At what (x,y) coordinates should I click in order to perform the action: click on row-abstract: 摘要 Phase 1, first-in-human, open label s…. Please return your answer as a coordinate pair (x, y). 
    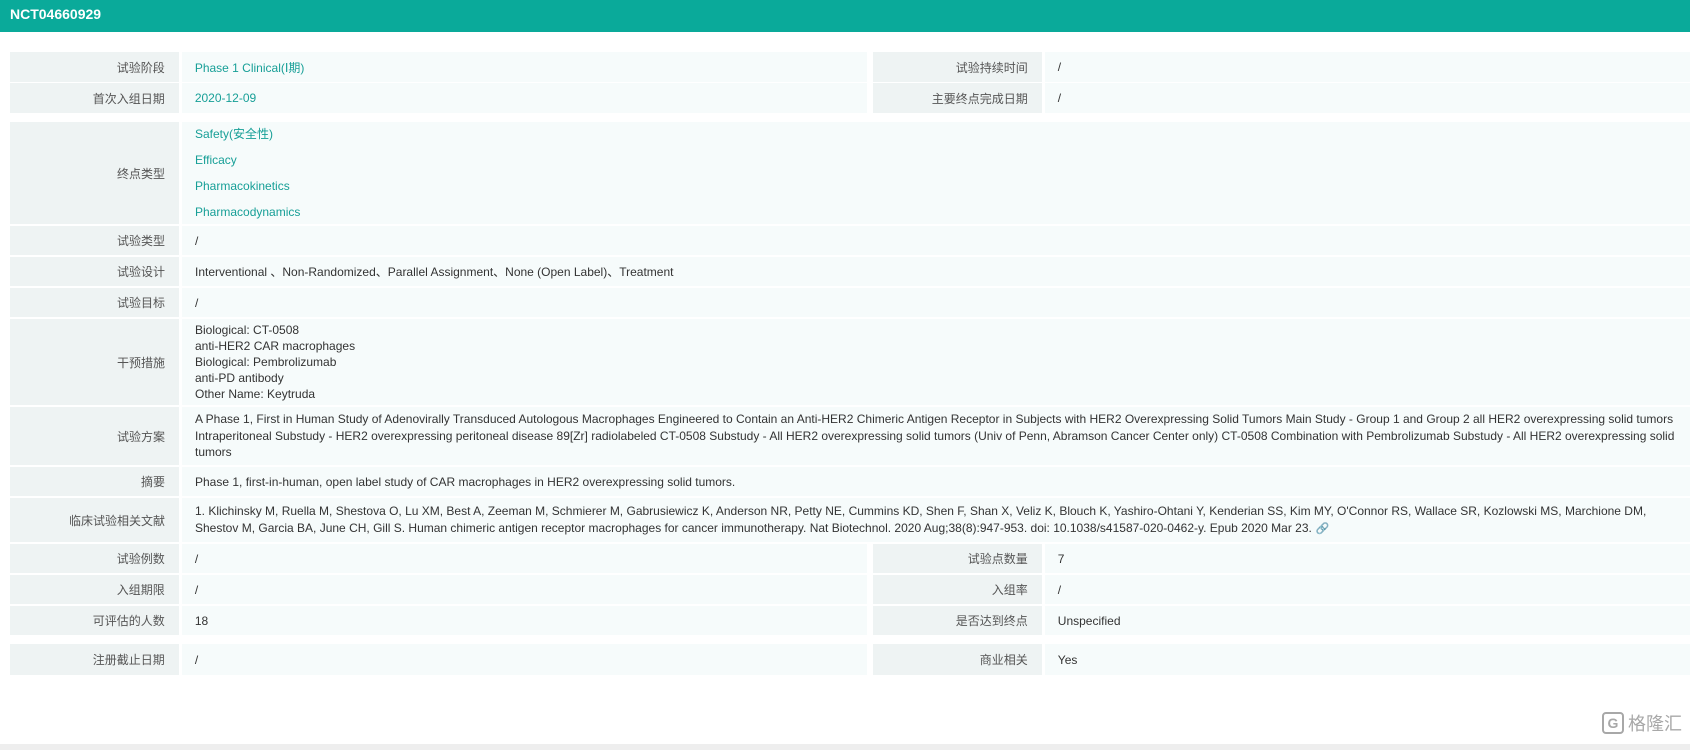
    Looking at the image, I should click on (850, 481).